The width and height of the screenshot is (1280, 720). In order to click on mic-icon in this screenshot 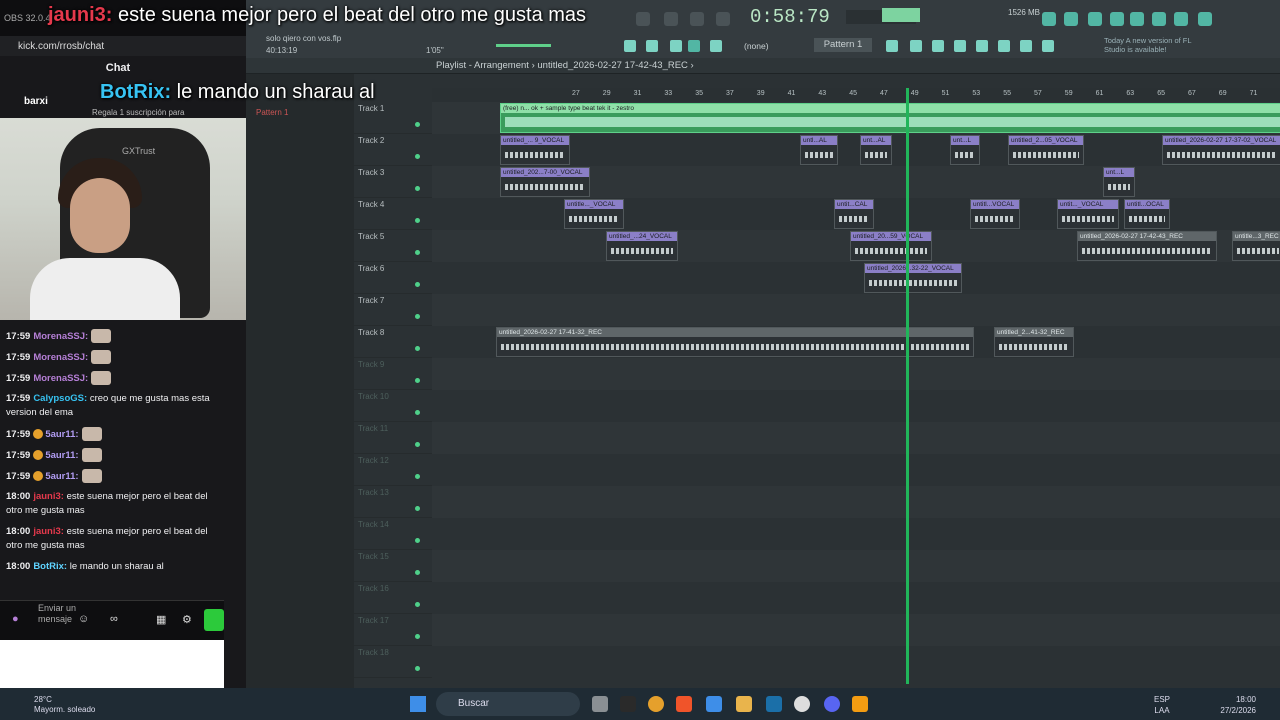, I will do `click(1095, 19)`.